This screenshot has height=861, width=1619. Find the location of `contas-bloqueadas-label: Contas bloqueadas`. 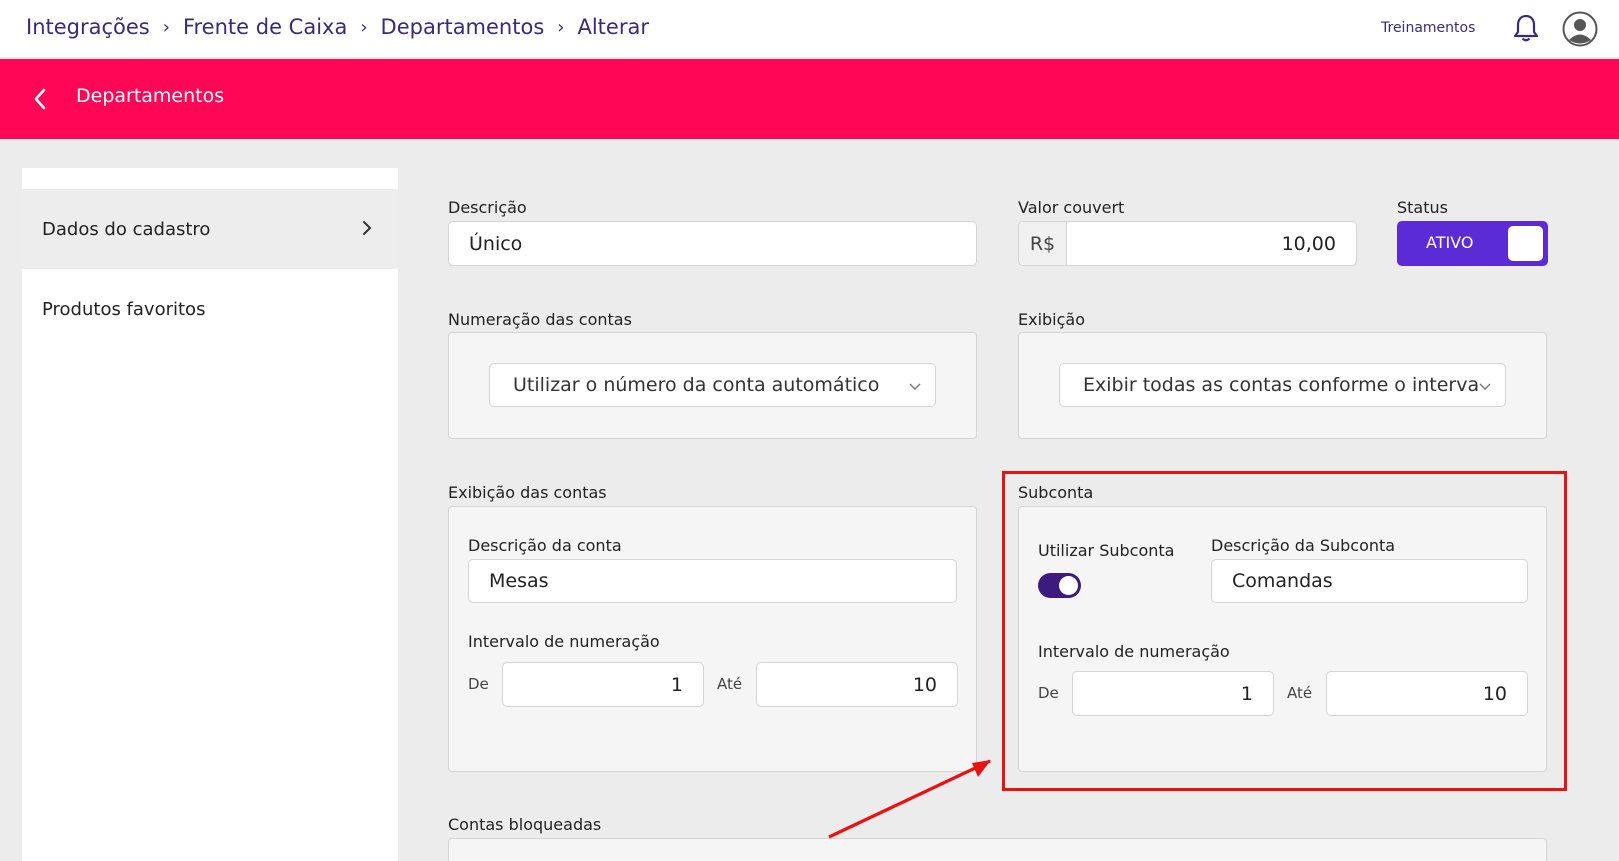

contas-bloqueadas-label: Contas bloqueadas is located at coordinates (525, 824).